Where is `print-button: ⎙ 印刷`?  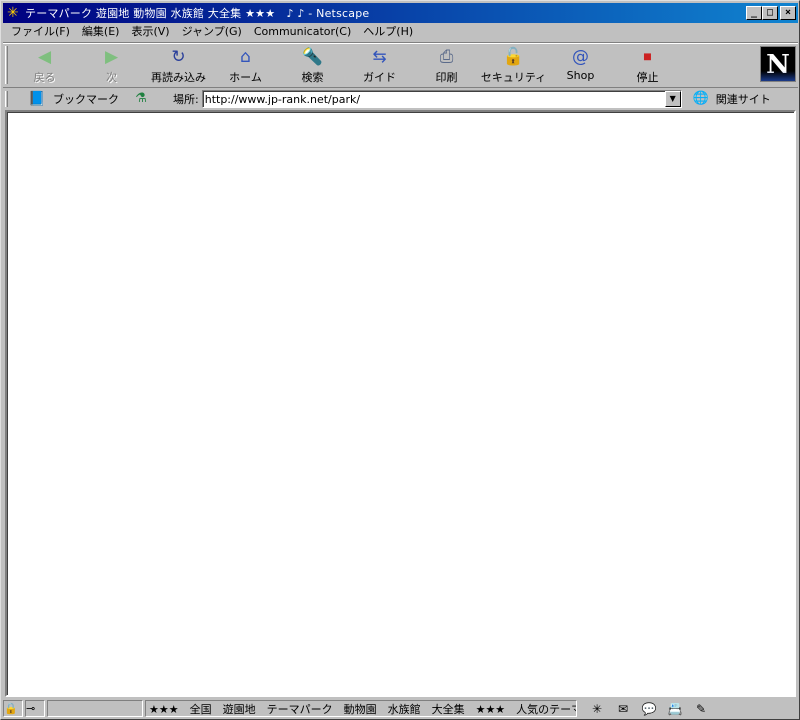 print-button: ⎙ 印刷 is located at coordinates (446, 65).